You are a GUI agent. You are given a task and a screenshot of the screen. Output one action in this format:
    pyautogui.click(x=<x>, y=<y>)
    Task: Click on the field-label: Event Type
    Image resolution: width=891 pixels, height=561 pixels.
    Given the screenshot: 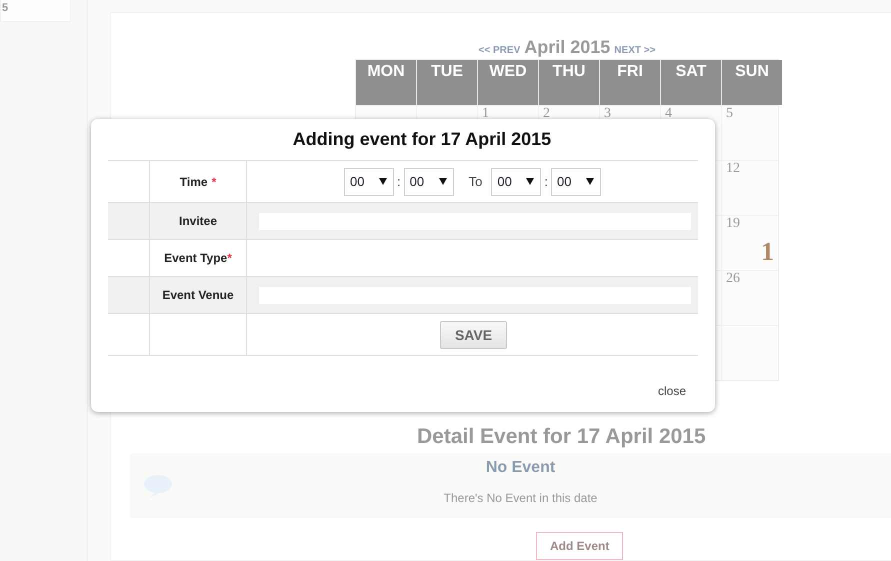 What is the action you would take?
    pyautogui.click(x=196, y=258)
    